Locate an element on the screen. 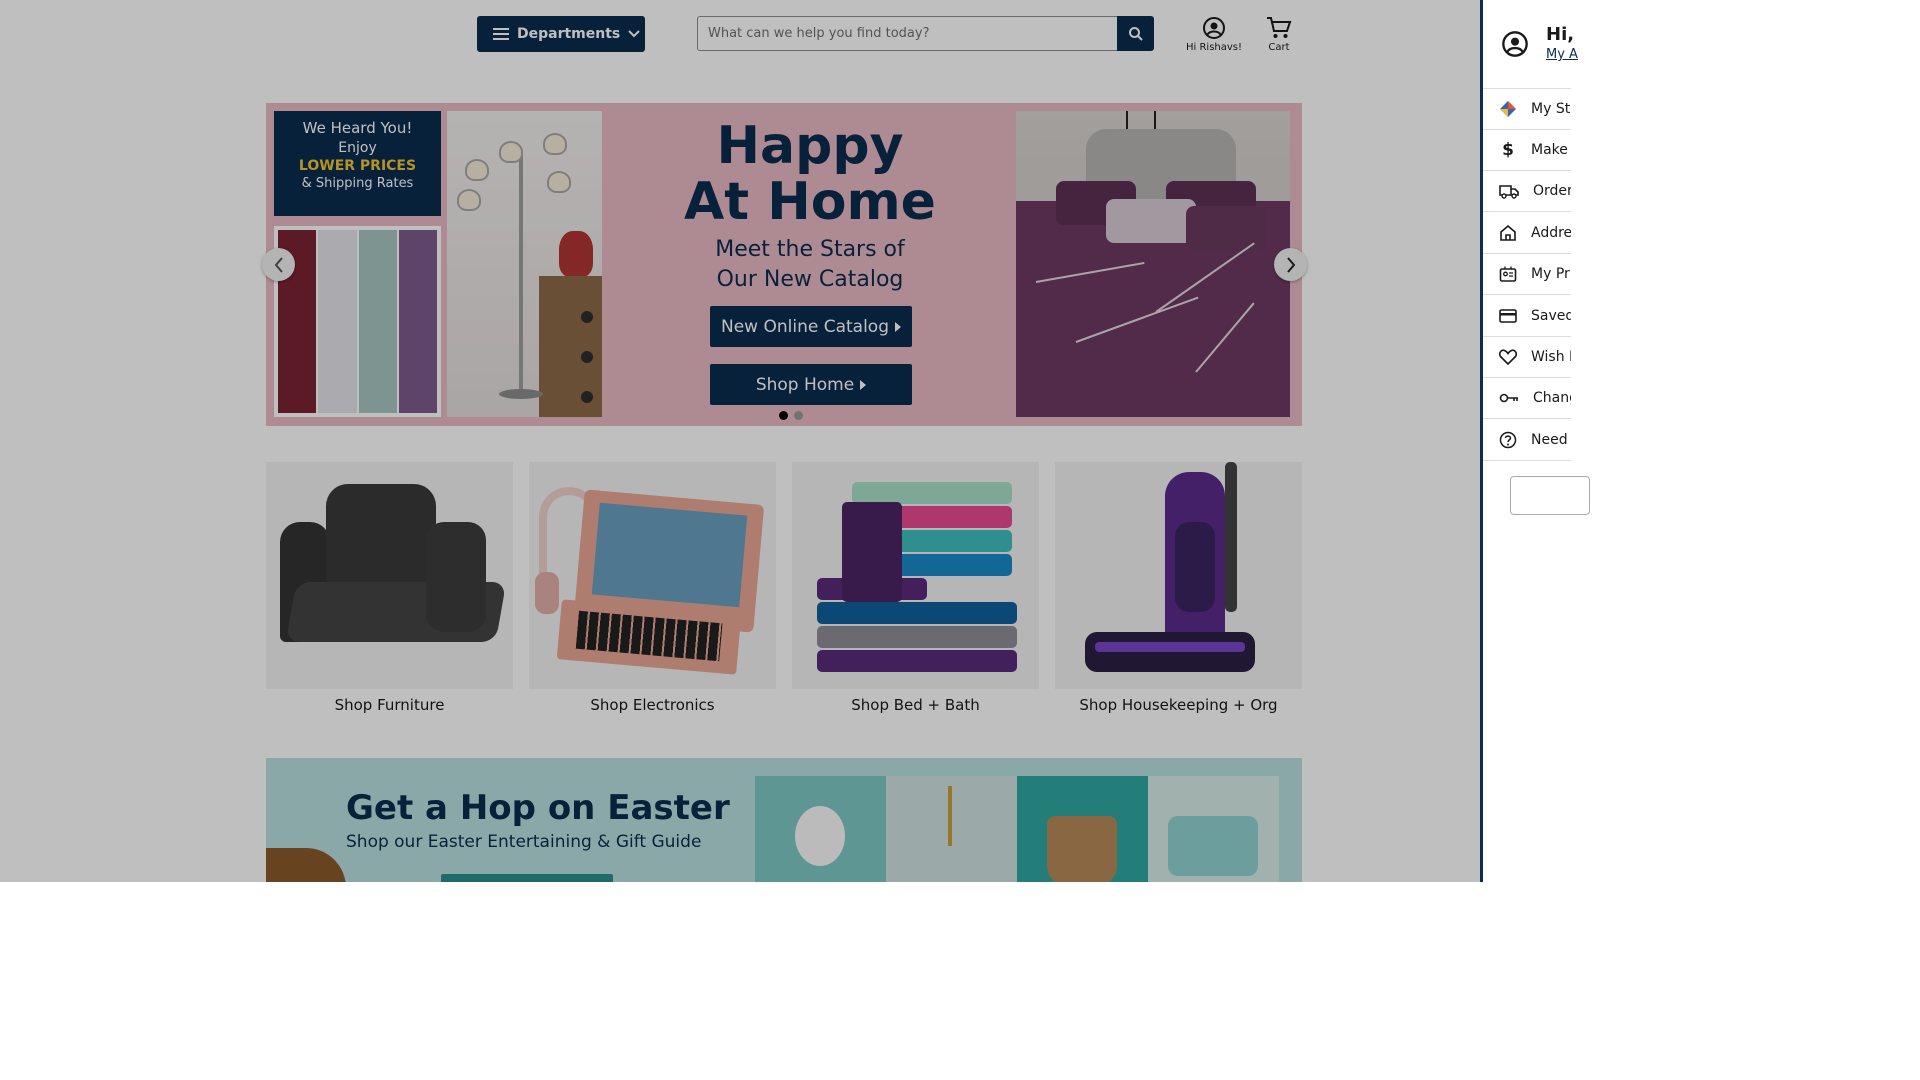 This screenshot has width=1920, height=1080. drawer-header: Hi, My A is located at coordinates (1530, 44).